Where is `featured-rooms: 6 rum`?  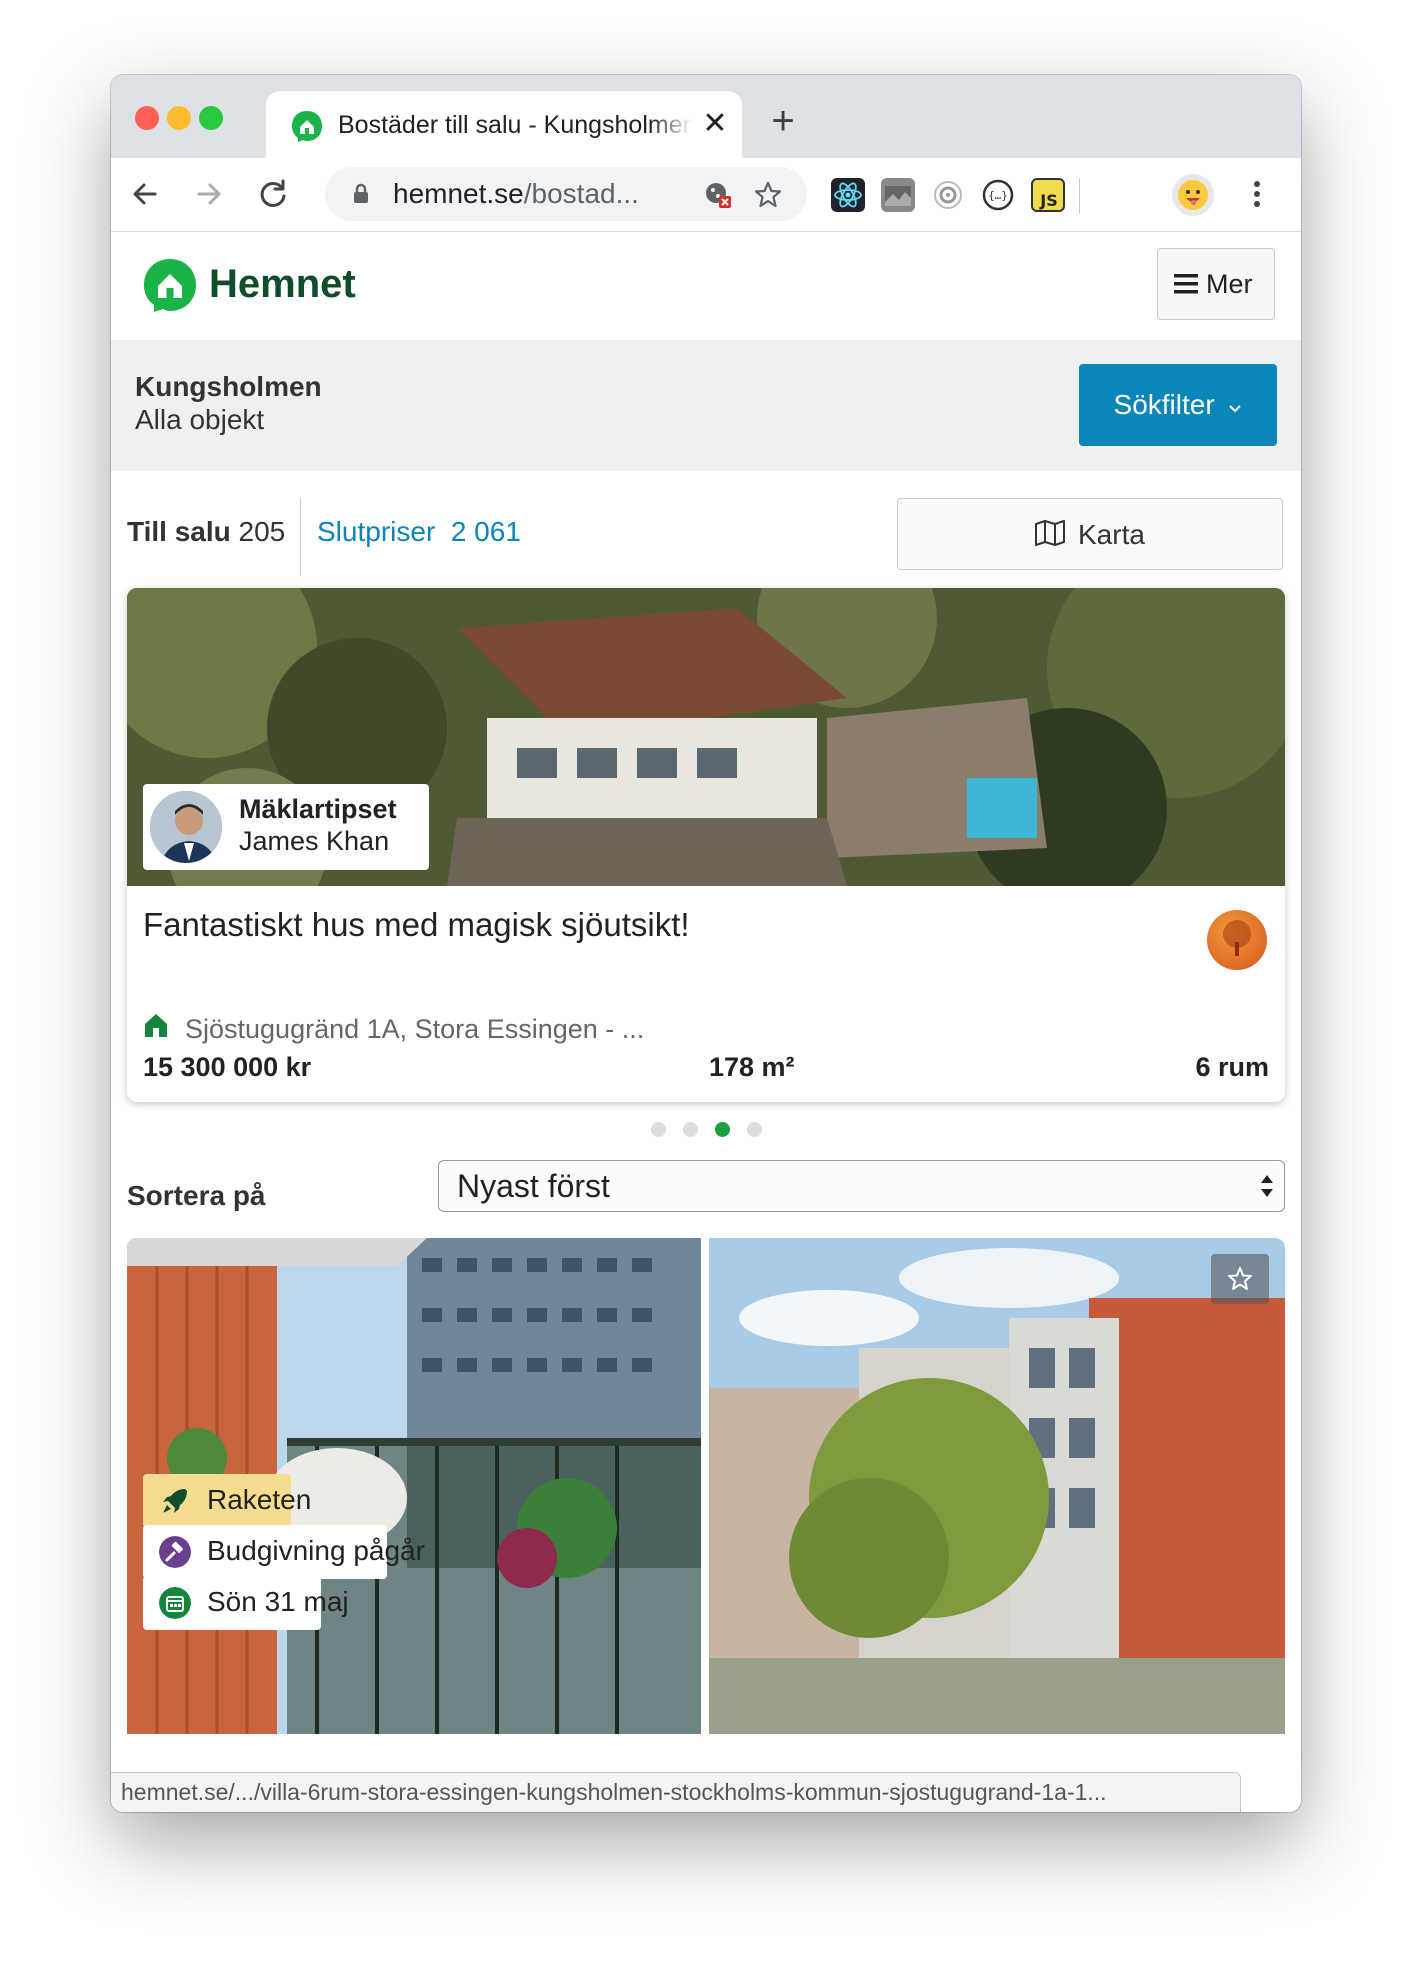
featured-rooms: 6 rum is located at coordinates (1232, 1067).